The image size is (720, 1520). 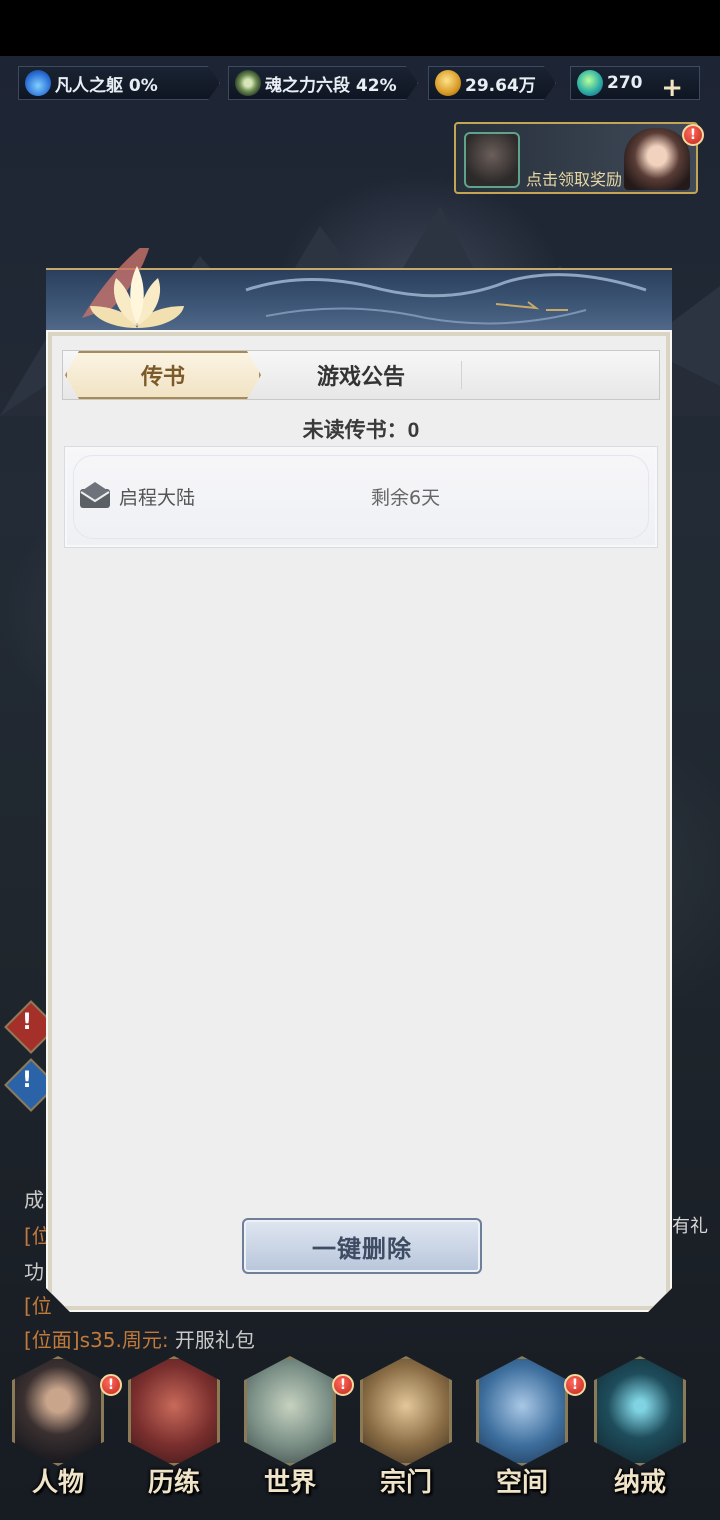 What do you see at coordinates (690, 1225) in the screenshot?
I see `gift-label: 有礼` at bounding box center [690, 1225].